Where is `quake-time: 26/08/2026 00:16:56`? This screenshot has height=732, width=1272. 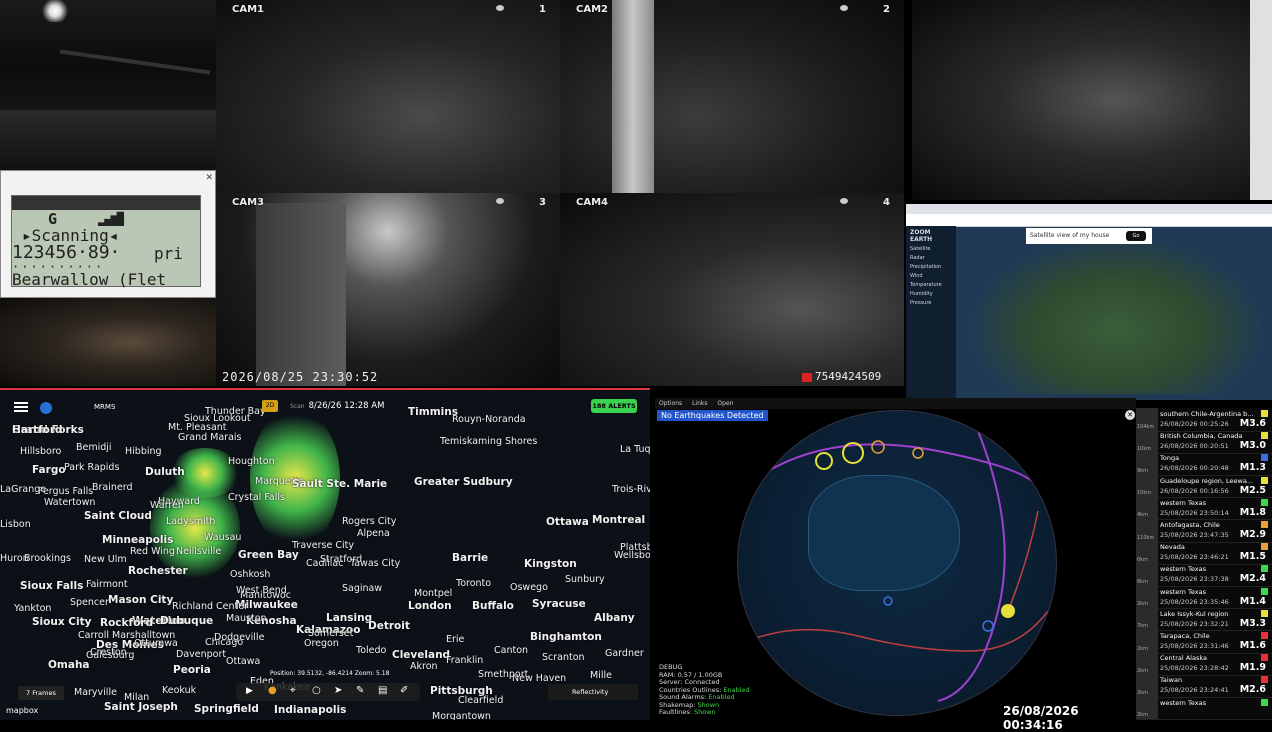 quake-time: 26/08/2026 00:16:56 is located at coordinates (1194, 490).